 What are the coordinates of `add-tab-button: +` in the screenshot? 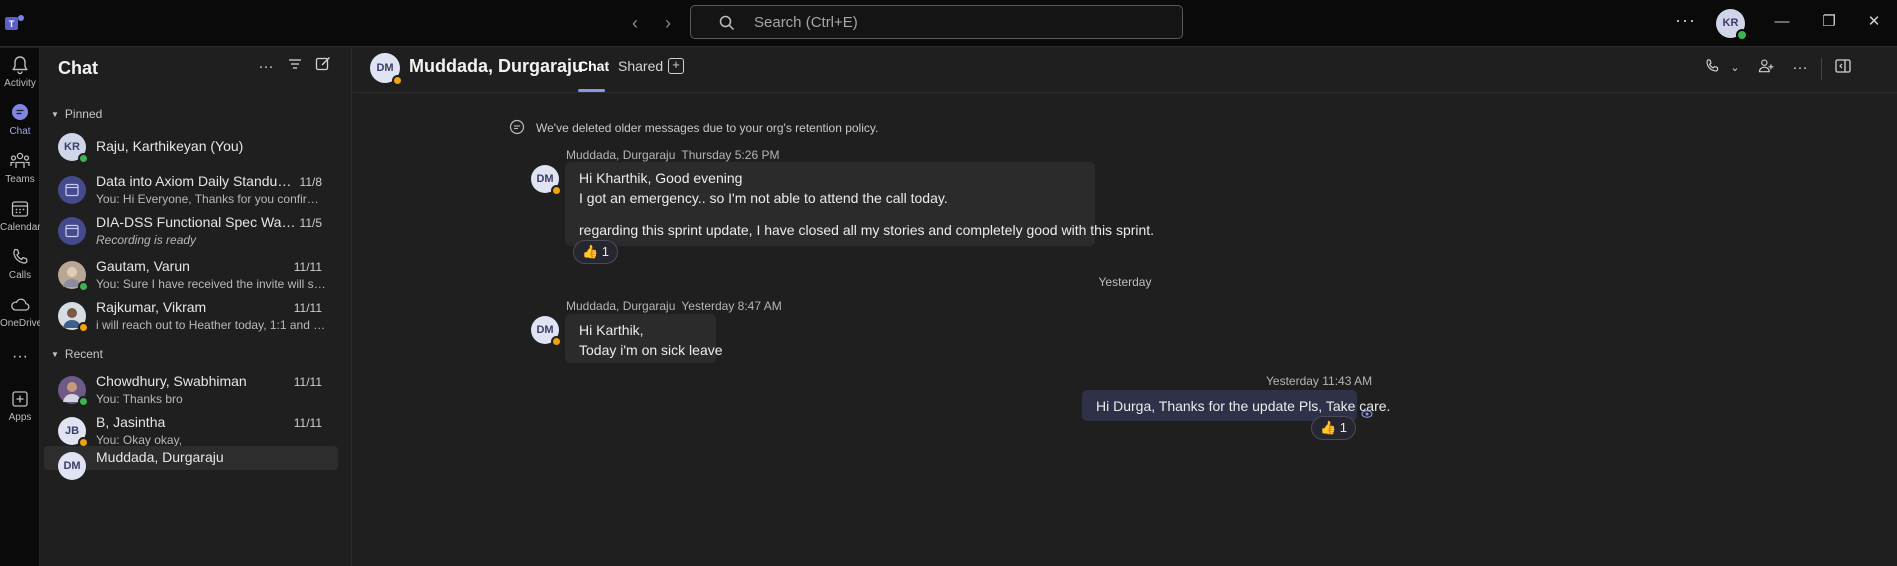 It's located at (676, 66).